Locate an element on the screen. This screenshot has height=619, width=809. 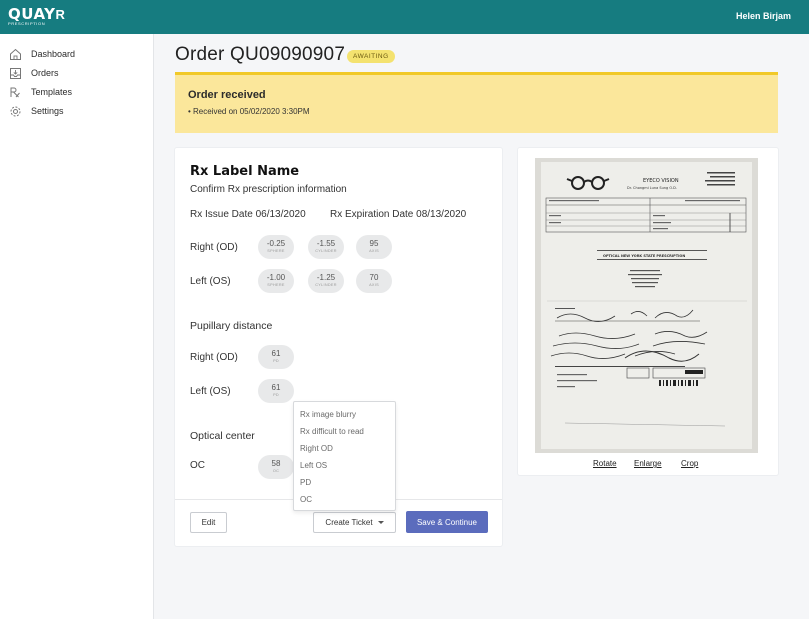
right-axis-pill: 95 AXIS is located at coordinates (374, 247).